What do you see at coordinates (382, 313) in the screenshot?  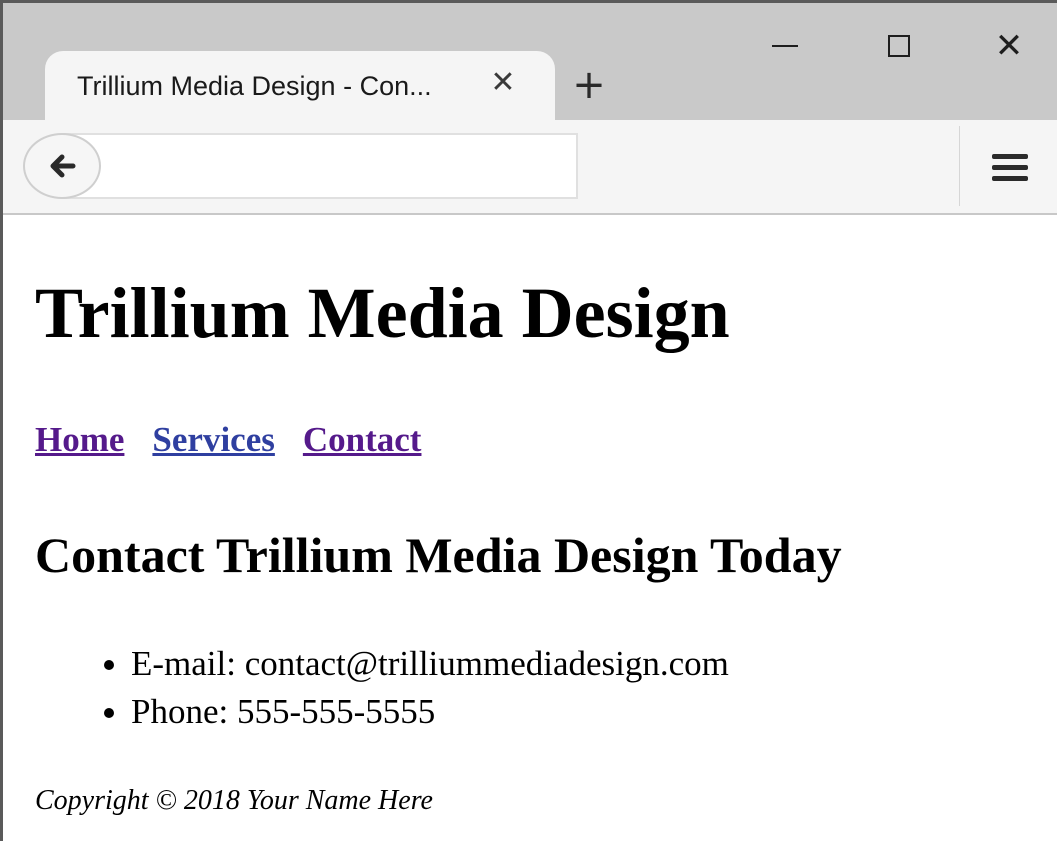 I see `site-title: Trillium Media Design` at bounding box center [382, 313].